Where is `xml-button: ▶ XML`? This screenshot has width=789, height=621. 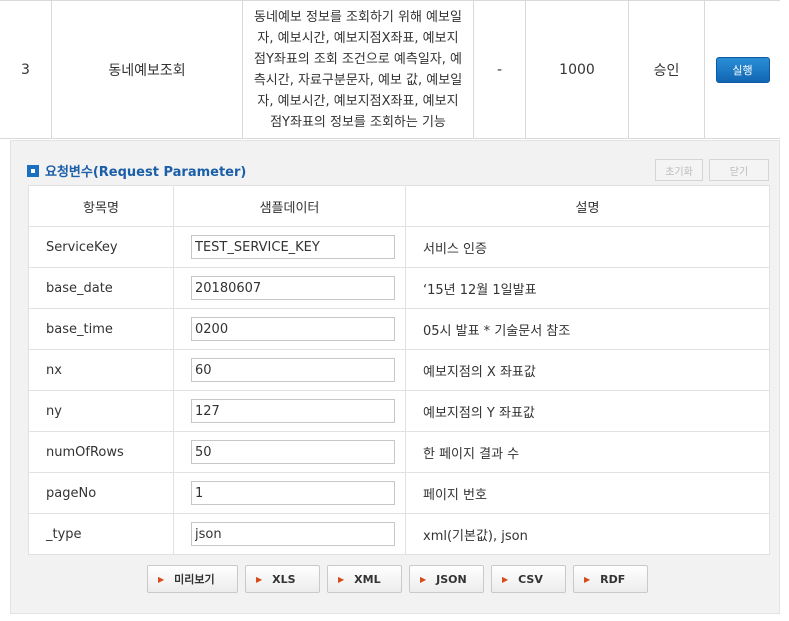 xml-button: ▶ XML is located at coordinates (364, 579).